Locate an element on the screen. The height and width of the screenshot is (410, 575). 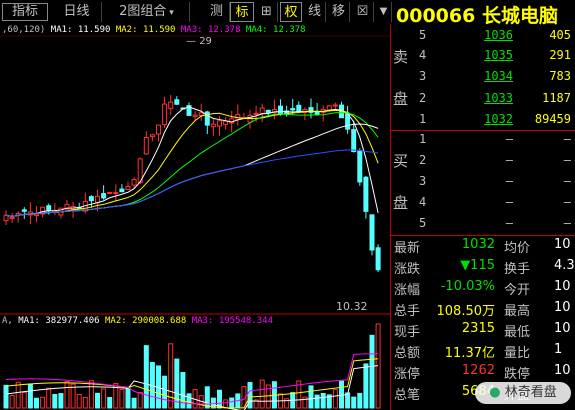
sell-label-2: 盘 is located at coordinates (401, 99).